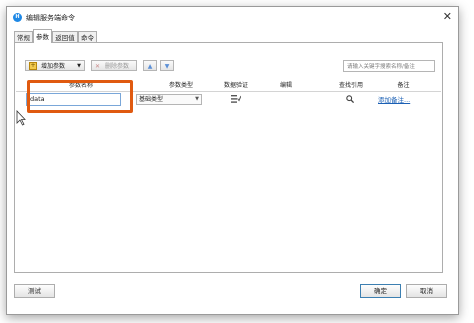 Image resolution: width=474 pixels, height=323 pixels. I want to click on mouse-cursor-icon, so click(21, 118).